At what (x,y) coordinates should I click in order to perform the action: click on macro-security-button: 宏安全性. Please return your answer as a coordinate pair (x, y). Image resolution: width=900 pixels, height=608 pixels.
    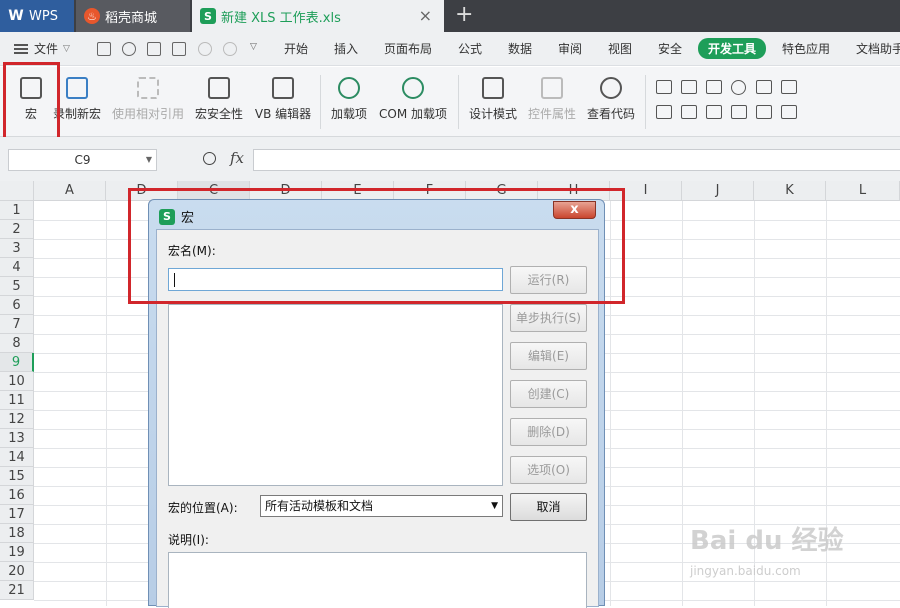
    Looking at the image, I should click on (219, 99).